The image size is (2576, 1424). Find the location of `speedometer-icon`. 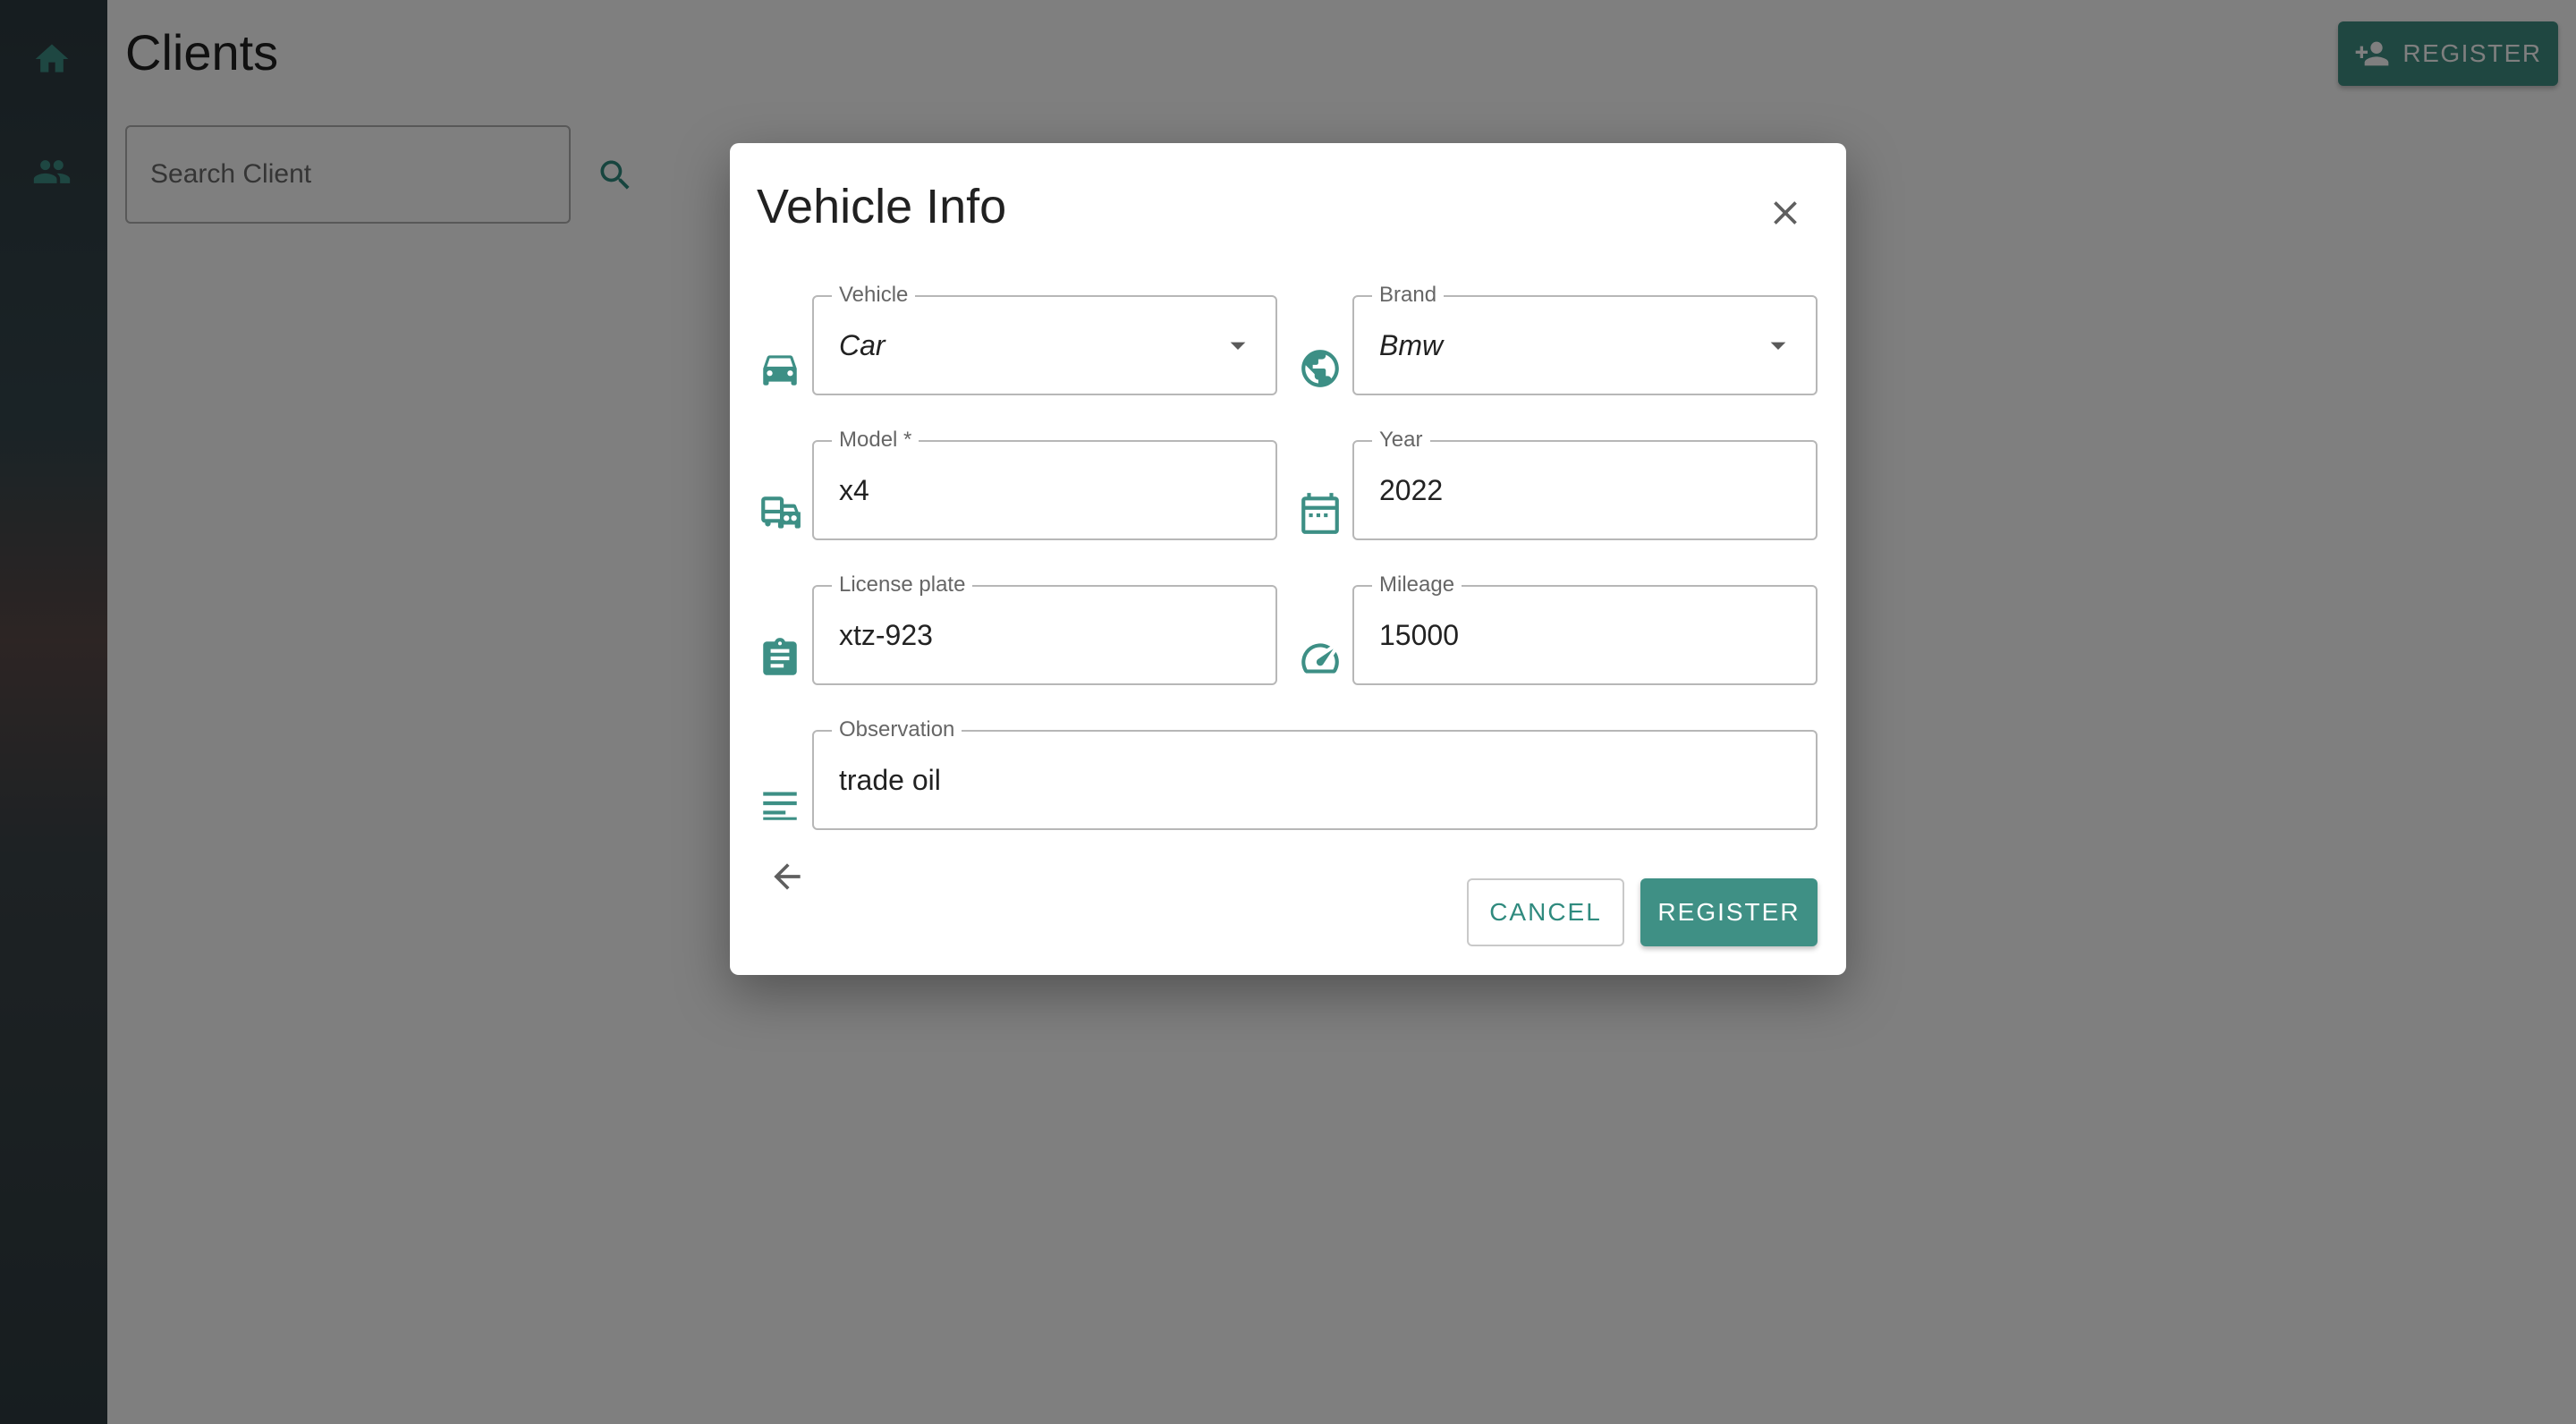

speedometer-icon is located at coordinates (1320, 658).